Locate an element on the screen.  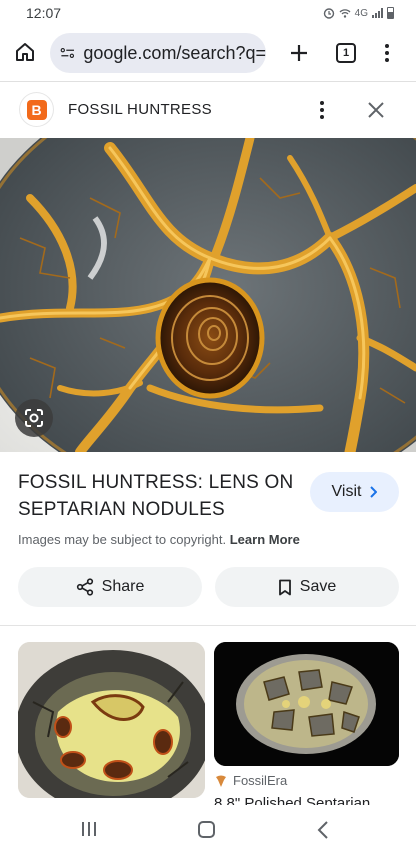
signal-icon is located at coordinates (377, 13).